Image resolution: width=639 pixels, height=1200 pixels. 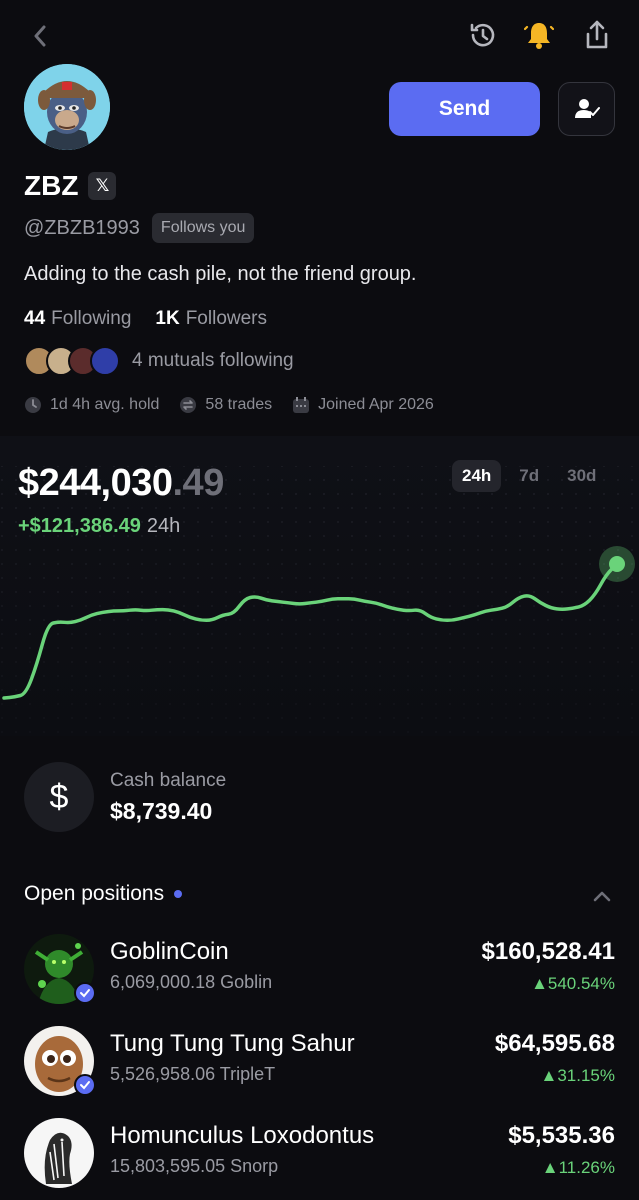 I want to click on cash-balance-value: $8,739.40, so click(x=161, y=811).